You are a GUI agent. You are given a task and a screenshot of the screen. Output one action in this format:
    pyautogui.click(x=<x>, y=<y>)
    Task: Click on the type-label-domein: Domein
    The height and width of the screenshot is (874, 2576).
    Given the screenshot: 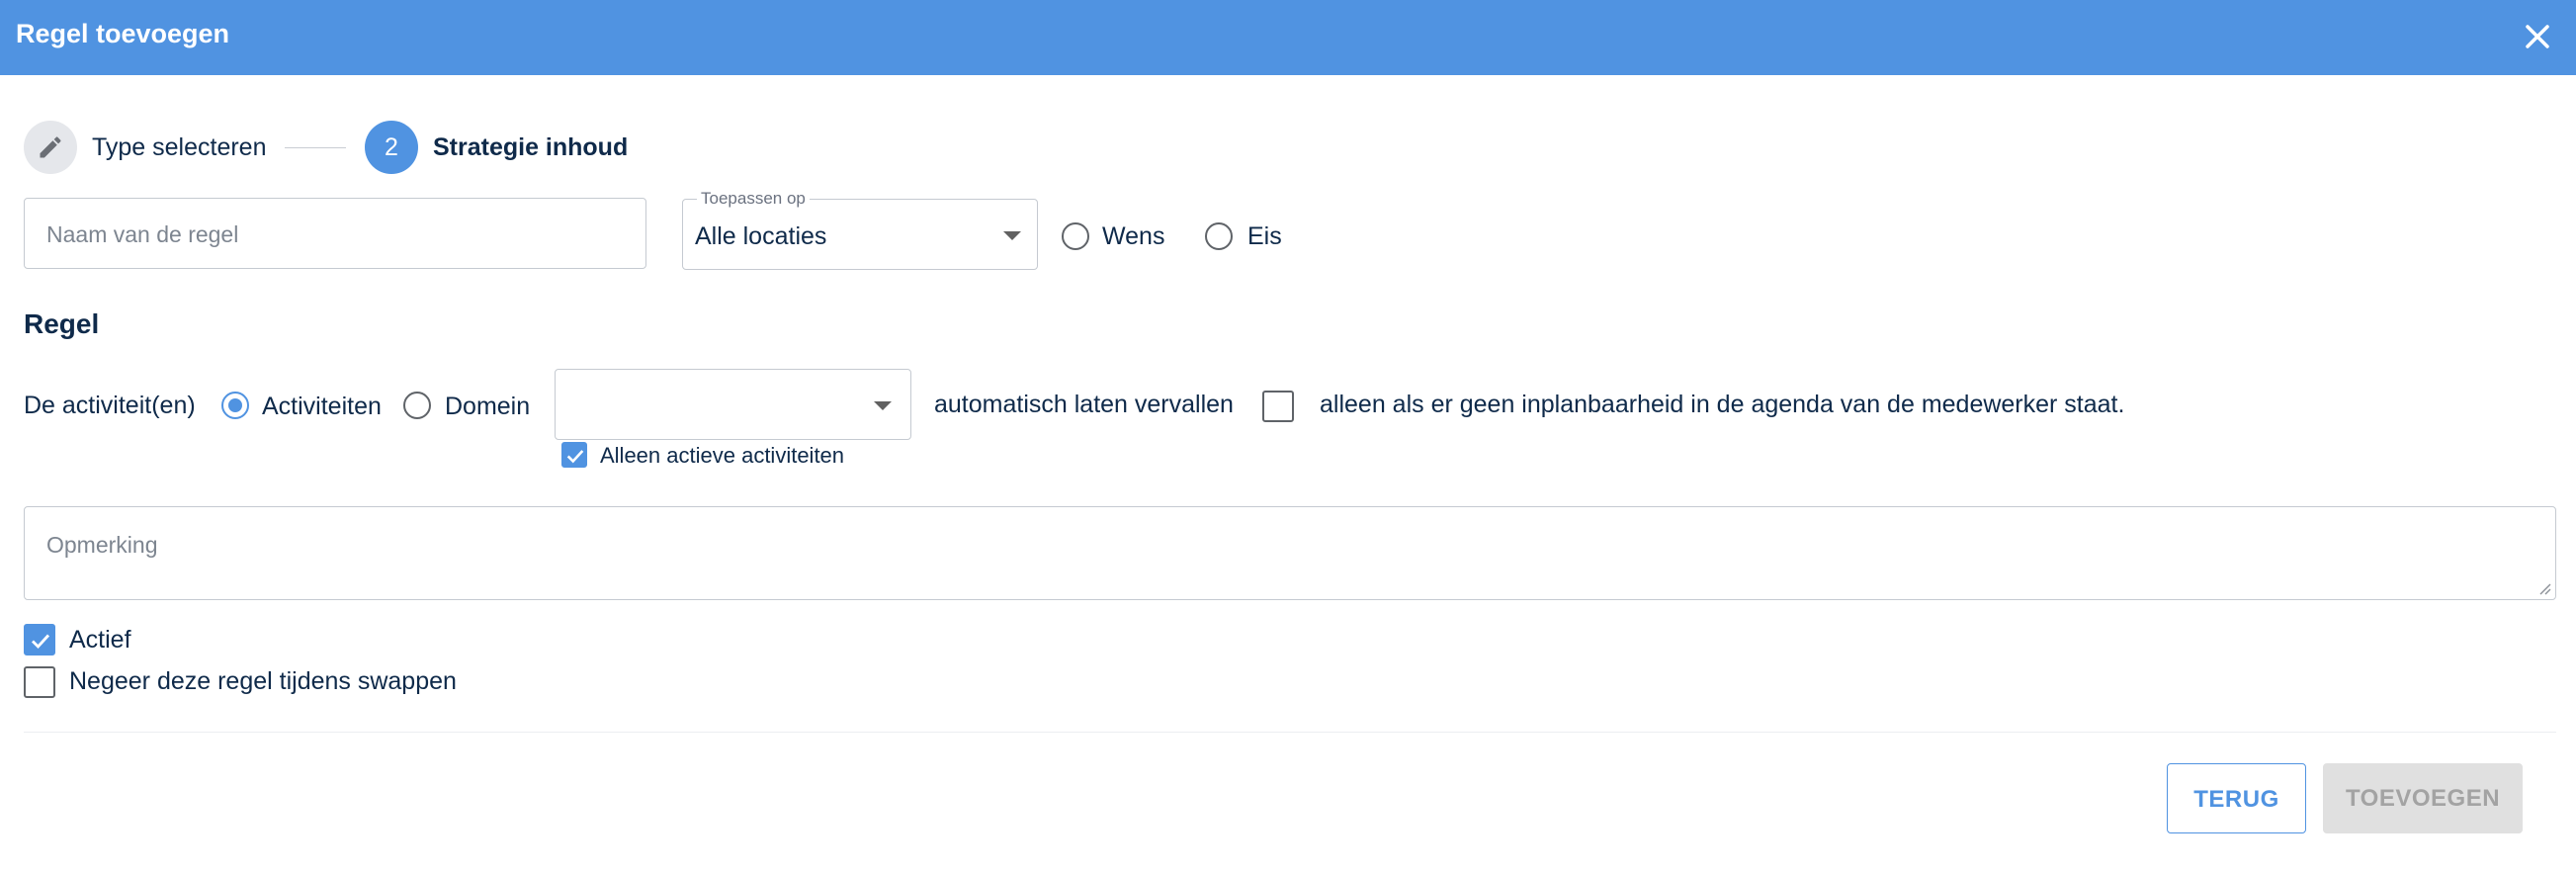 What is the action you would take?
    pyautogui.click(x=488, y=407)
    